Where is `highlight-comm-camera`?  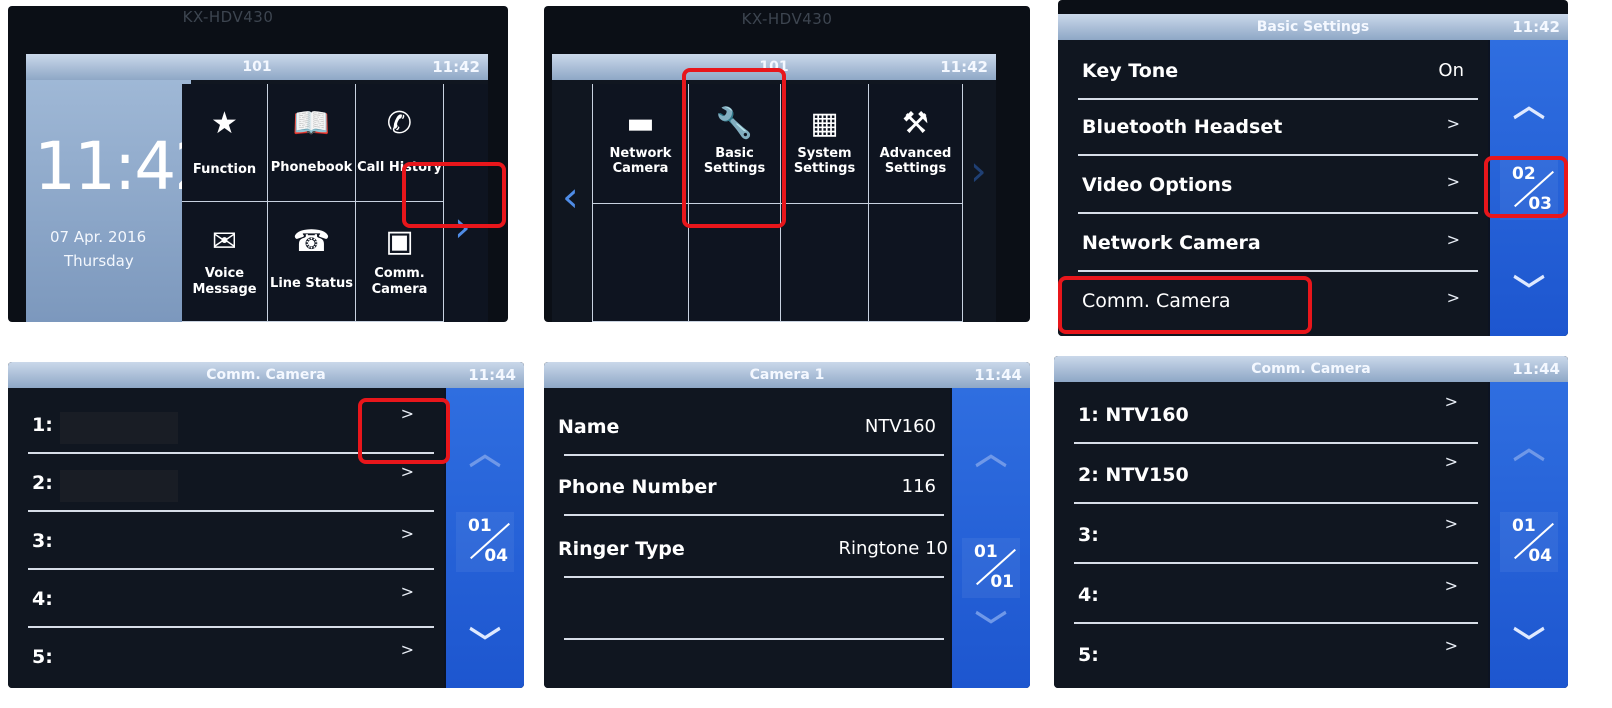
highlight-comm-camera is located at coordinates (1185, 305).